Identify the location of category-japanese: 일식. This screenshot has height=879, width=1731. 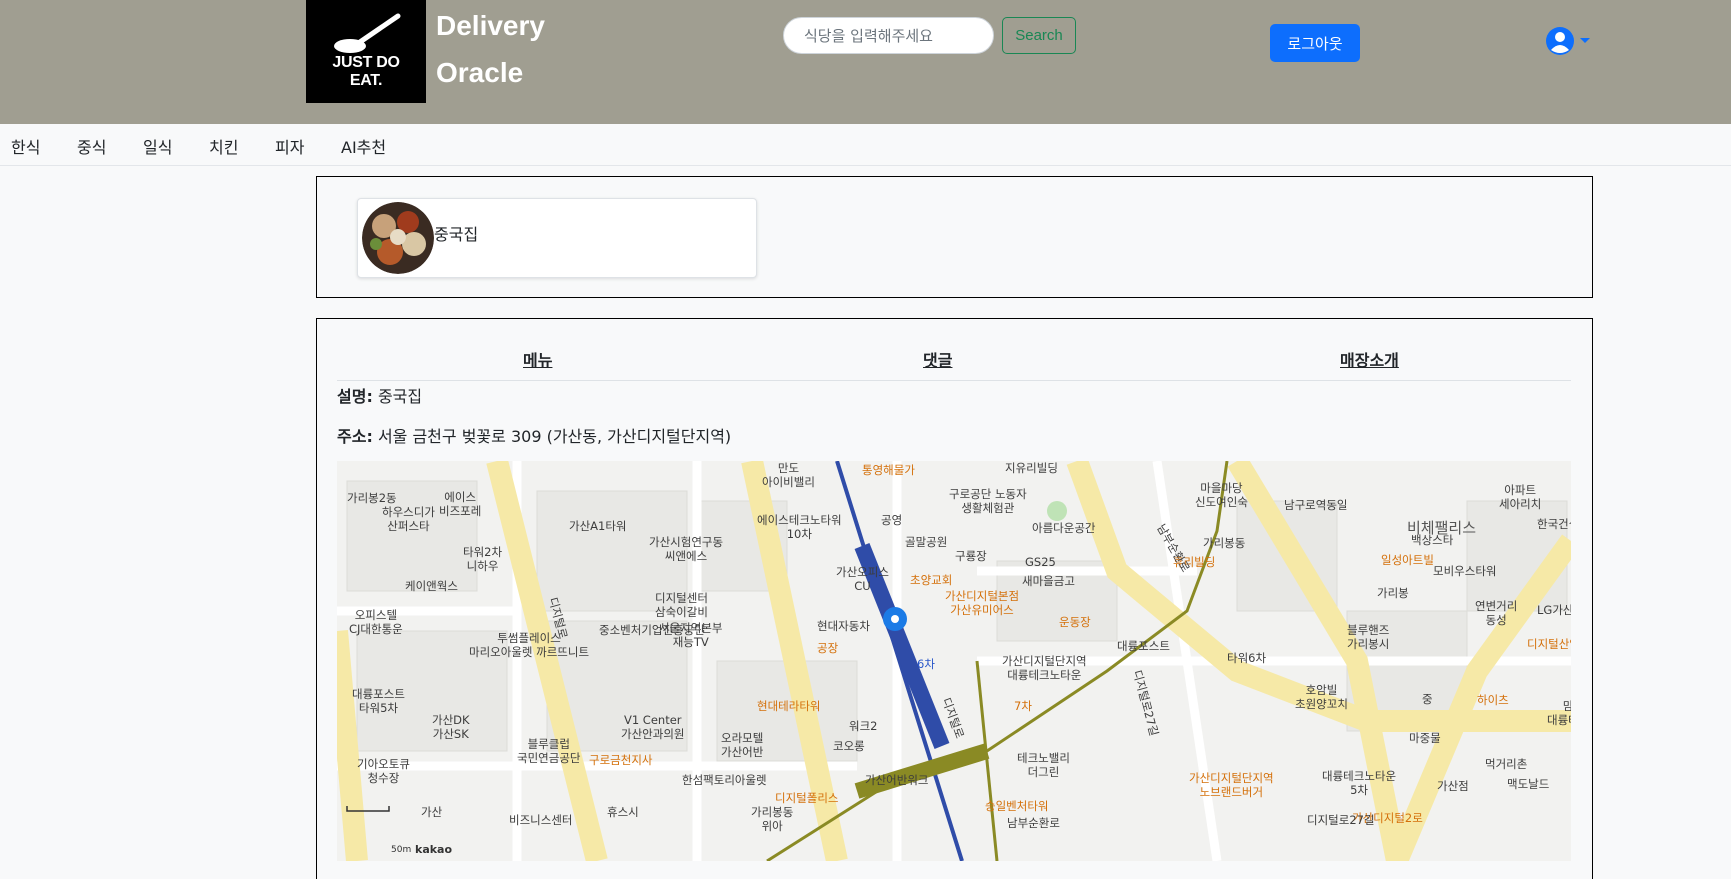
(157, 146).